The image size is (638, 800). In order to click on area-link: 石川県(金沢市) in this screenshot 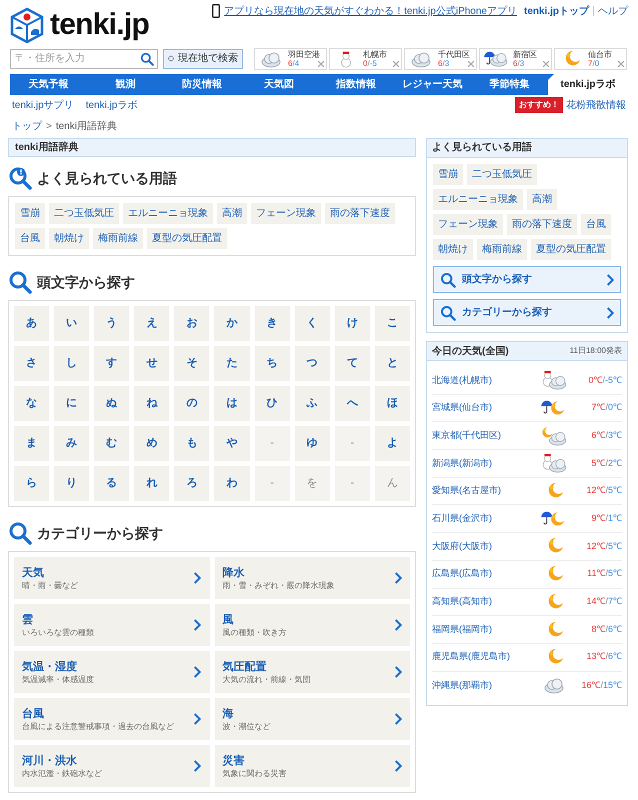, I will do `click(486, 519)`.